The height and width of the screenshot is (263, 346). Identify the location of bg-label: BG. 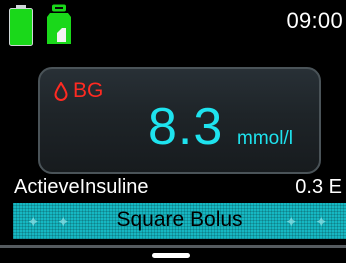
(88, 90).